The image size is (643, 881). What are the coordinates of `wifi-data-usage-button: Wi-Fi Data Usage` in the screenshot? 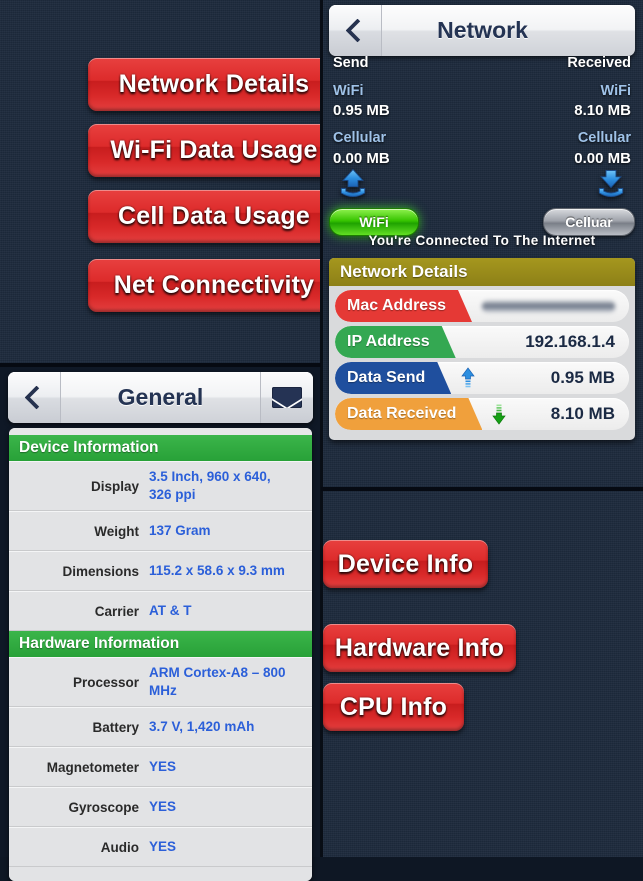 It's located at (214, 150).